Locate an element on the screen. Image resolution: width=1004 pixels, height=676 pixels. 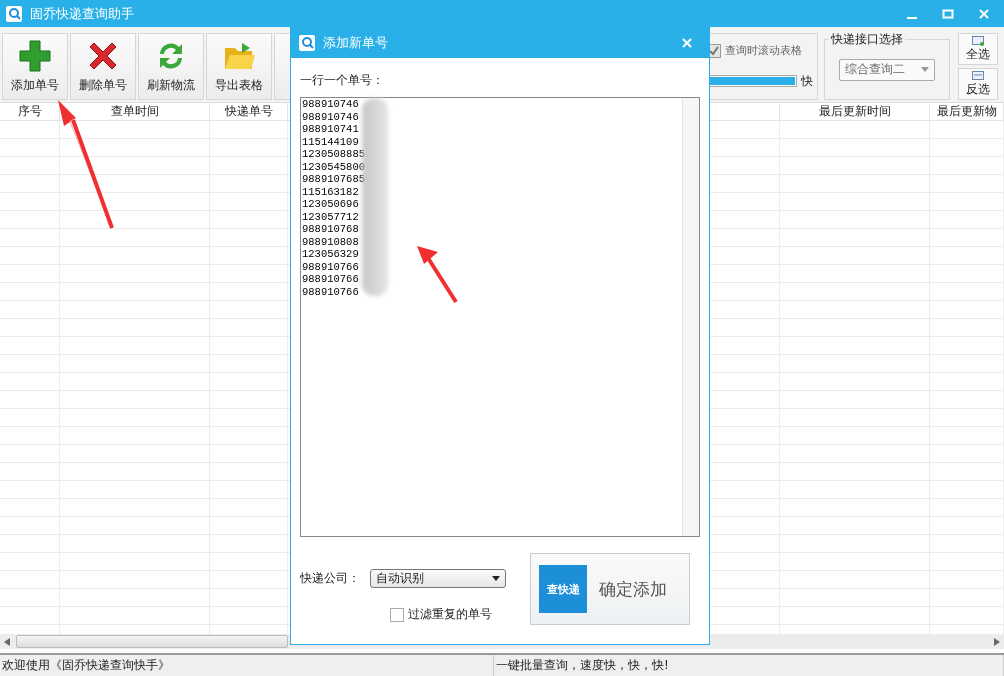
select-all-button: 全选 is located at coordinates (978, 49).